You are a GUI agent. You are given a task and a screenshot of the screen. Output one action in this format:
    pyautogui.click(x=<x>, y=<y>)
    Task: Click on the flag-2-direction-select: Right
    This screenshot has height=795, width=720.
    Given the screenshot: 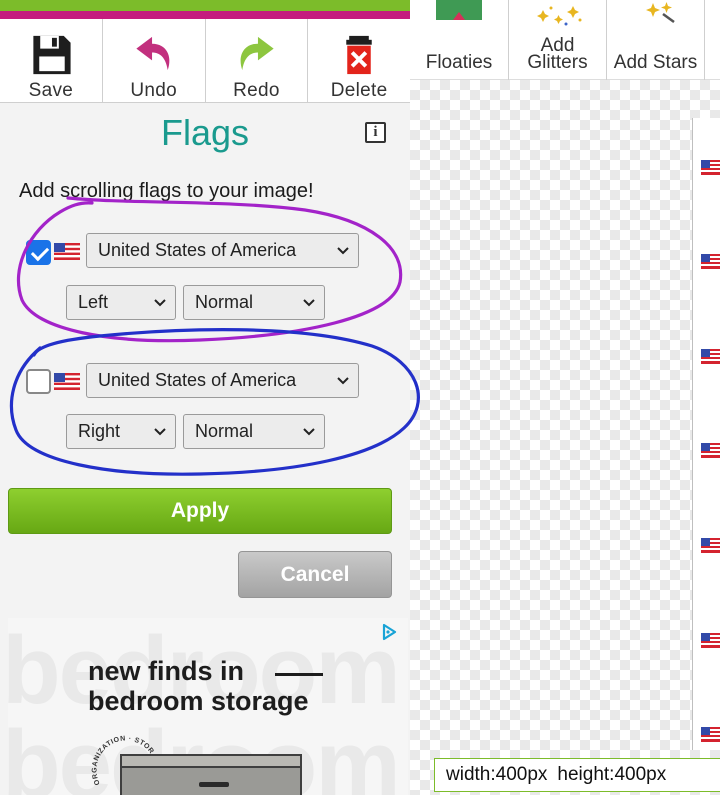 What is the action you would take?
    pyautogui.click(x=121, y=431)
    